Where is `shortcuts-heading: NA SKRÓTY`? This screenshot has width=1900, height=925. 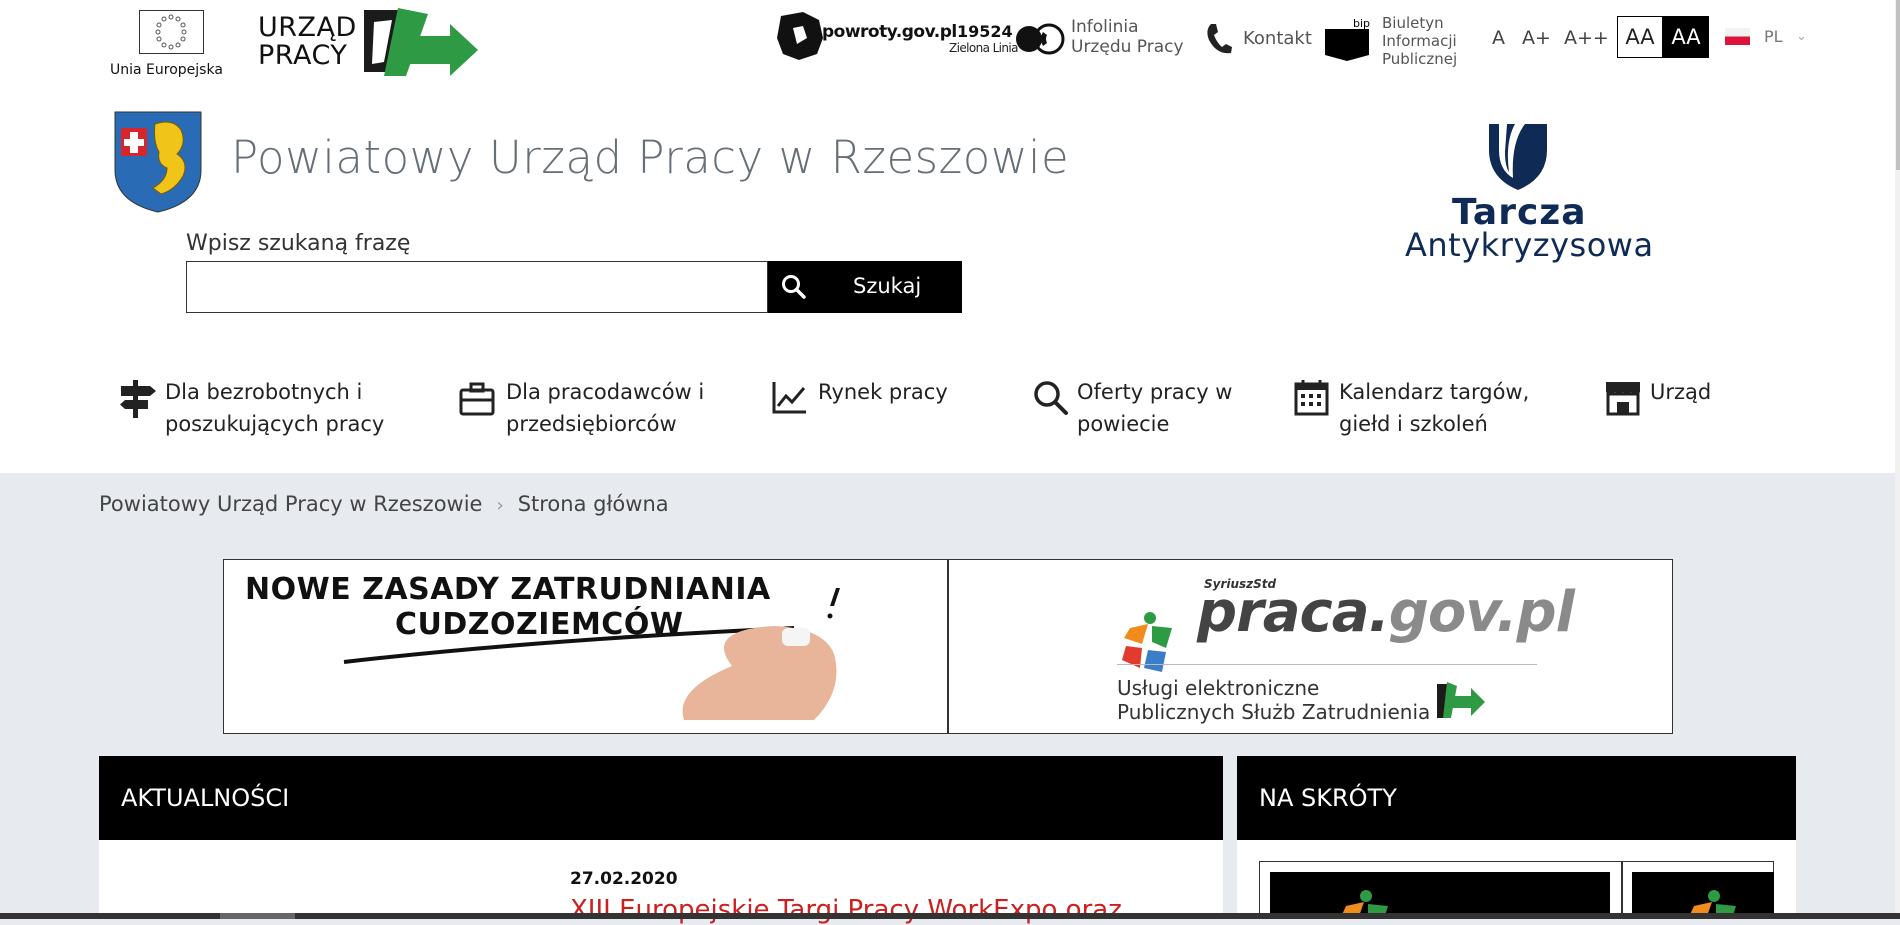 shortcuts-heading: NA SKRÓTY is located at coordinates (1516, 798).